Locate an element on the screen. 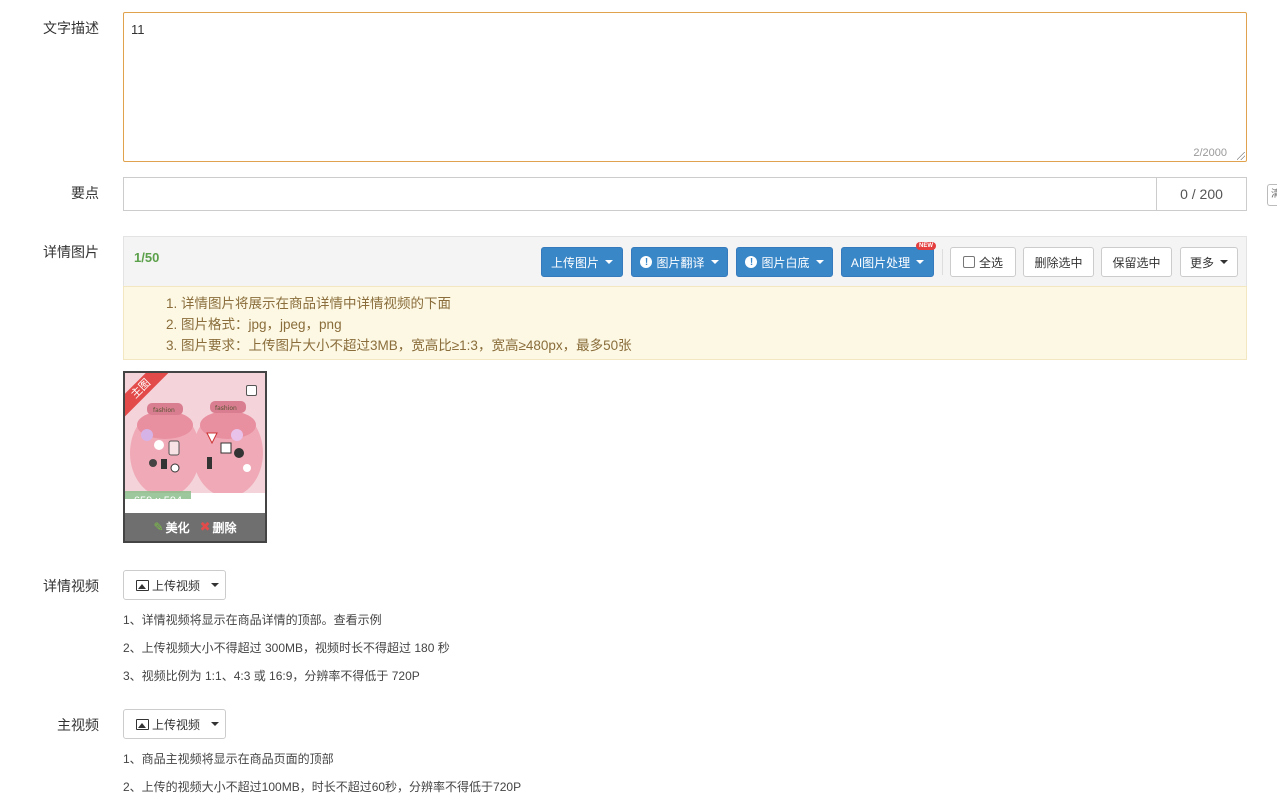  product-image: fashion fashion 主图 659 x 594 is located at coordinates (195, 436).